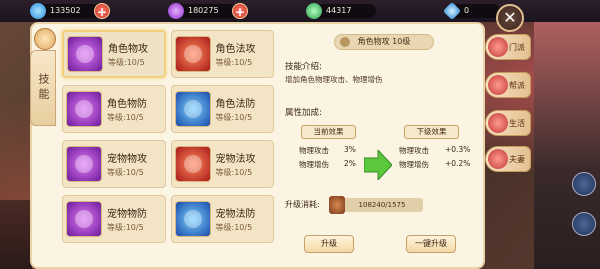 This screenshot has width=600, height=269. Describe the element at coordinates (127, 214) in the screenshot. I see `skill-name: 宠物物防` at that location.